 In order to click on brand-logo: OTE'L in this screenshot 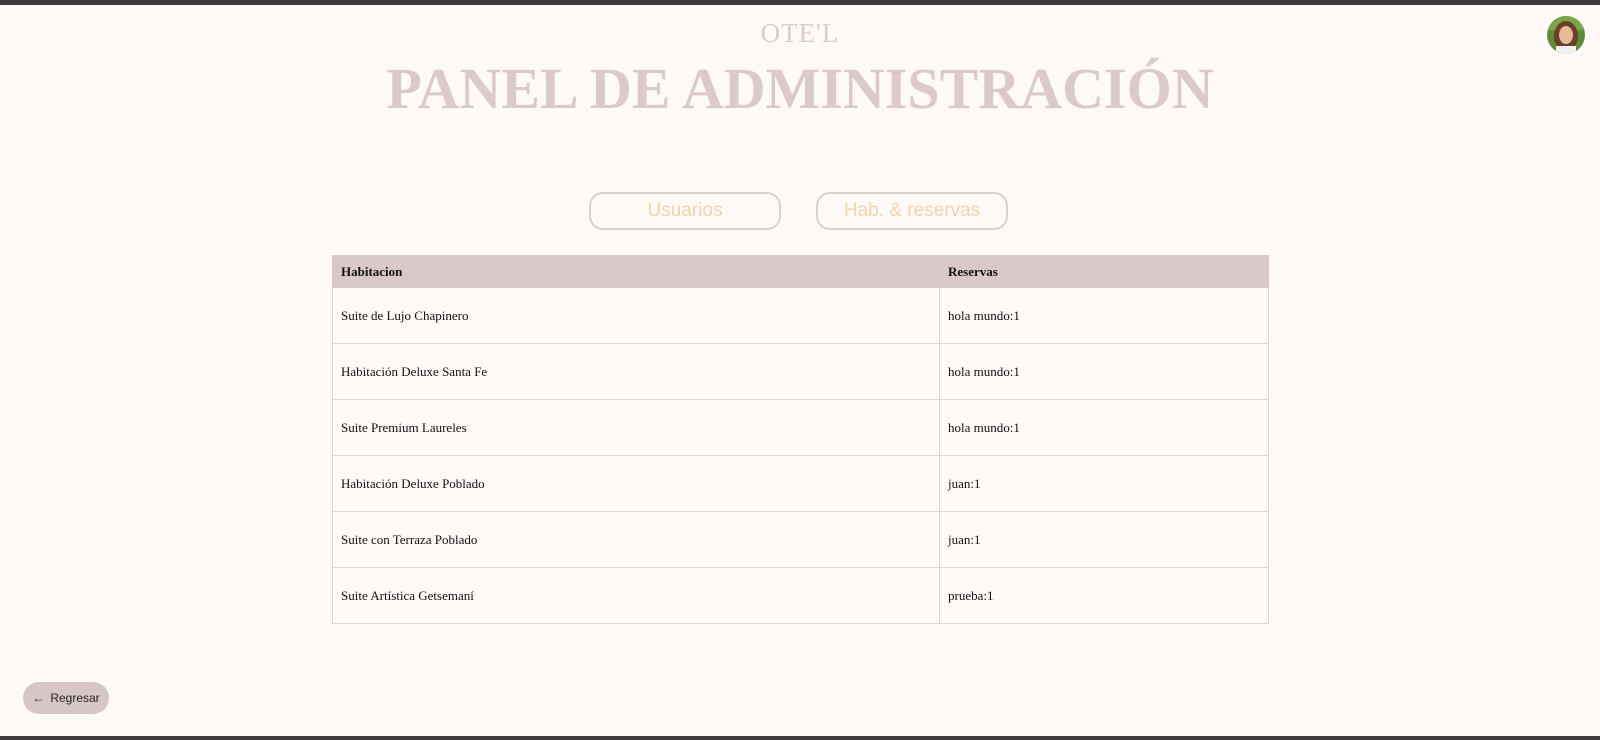, I will do `click(800, 33)`.